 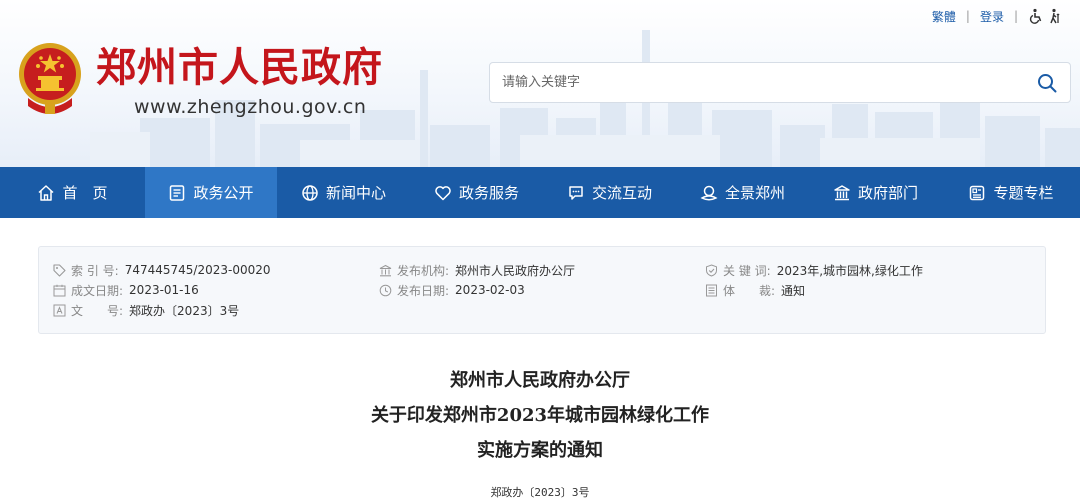 What do you see at coordinates (85, 193) in the screenshot?
I see `nav-label: 首 页` at bounding box center [85, 193].